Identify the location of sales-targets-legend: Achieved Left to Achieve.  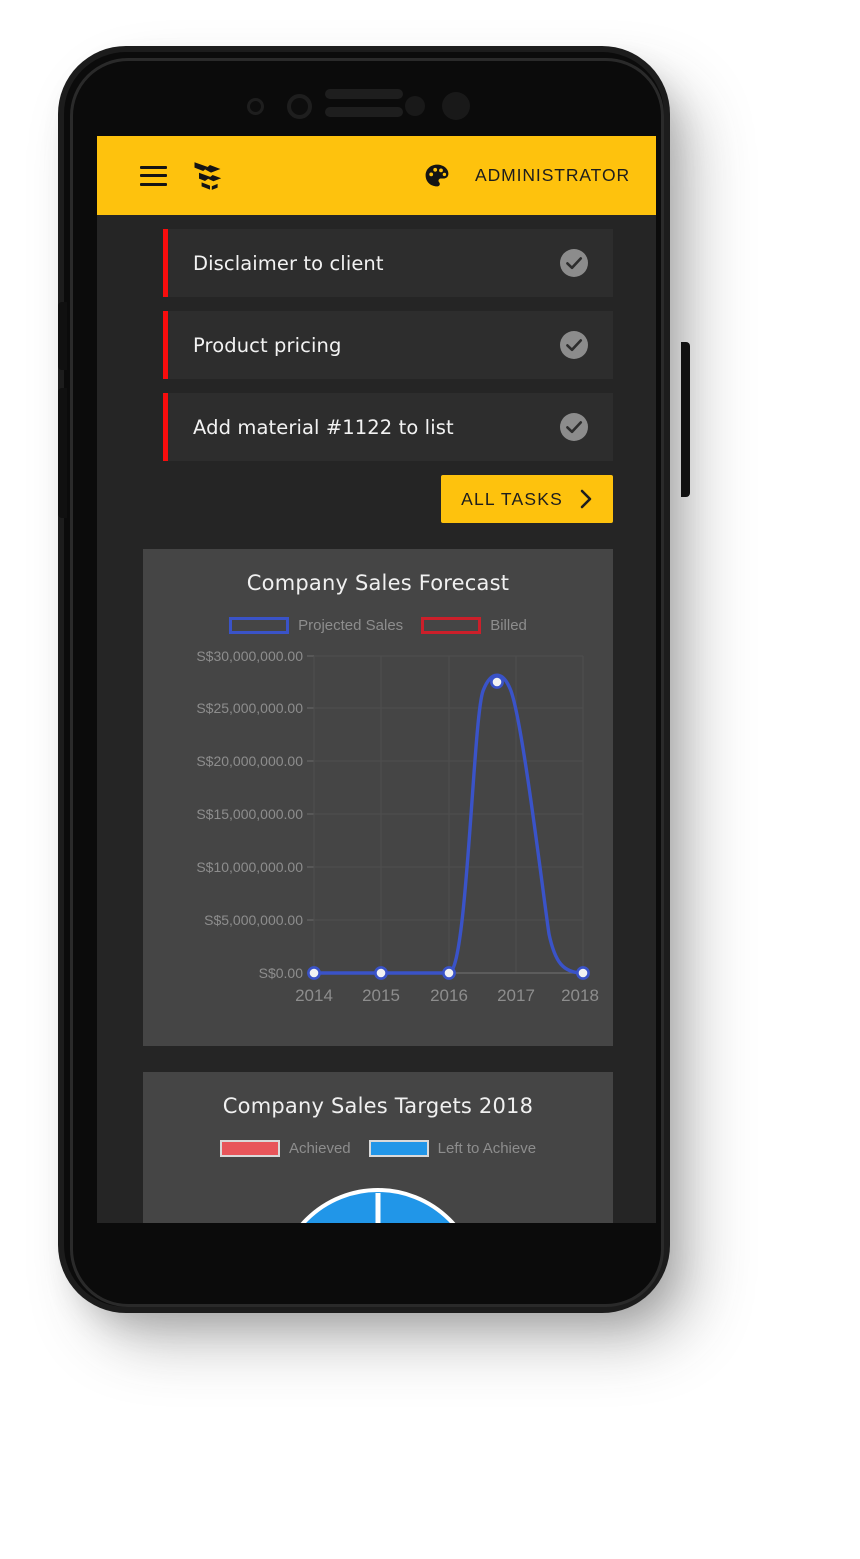
(378, 1148).